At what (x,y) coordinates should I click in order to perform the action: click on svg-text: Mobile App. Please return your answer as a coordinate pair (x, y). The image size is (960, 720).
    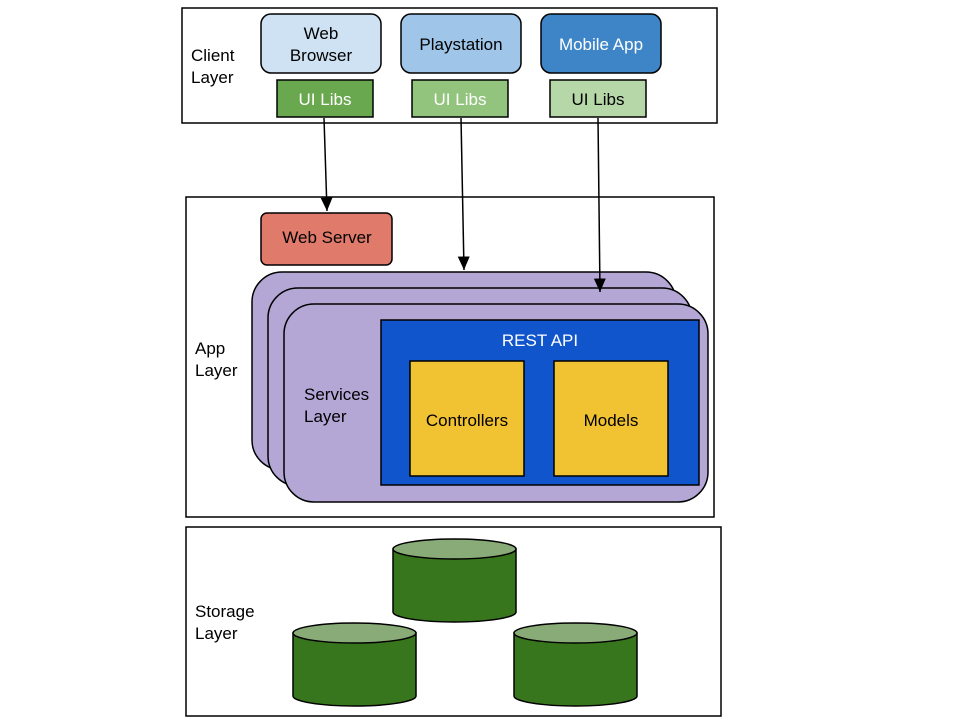
    Looking at the image, I should click on (601, 44).